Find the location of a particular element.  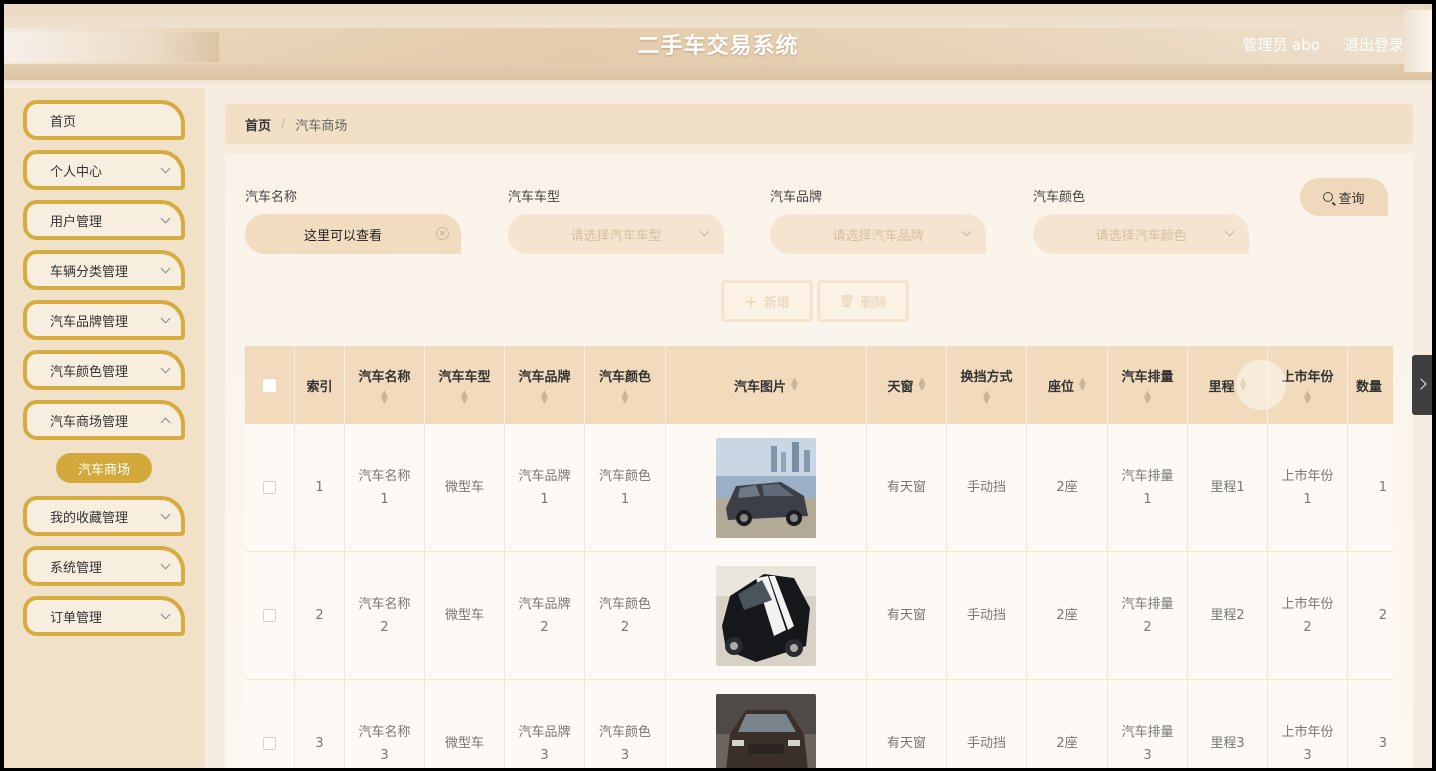

col-index-label: 索引 is located at coordinates (319, 387).